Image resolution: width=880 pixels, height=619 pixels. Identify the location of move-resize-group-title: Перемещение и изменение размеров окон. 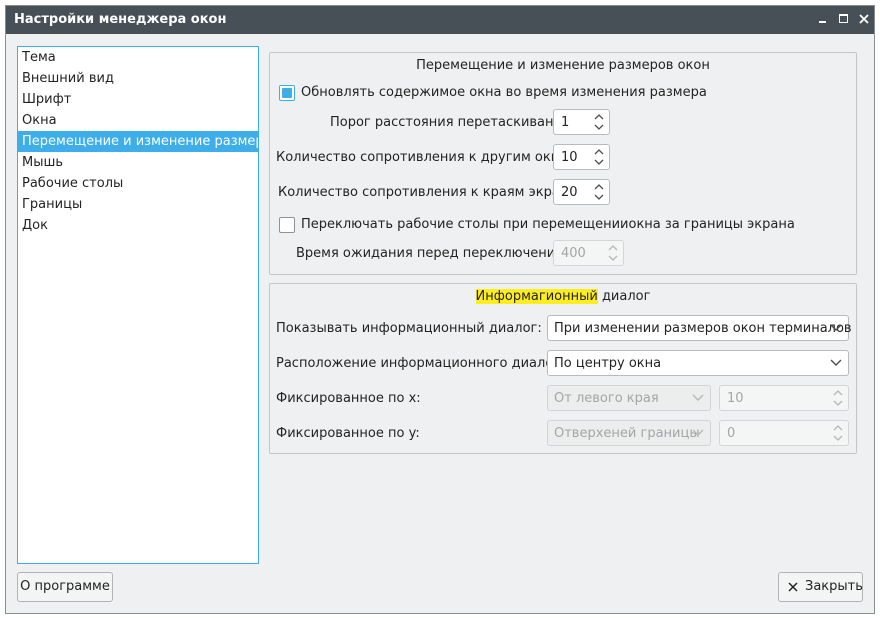
(563, 65).